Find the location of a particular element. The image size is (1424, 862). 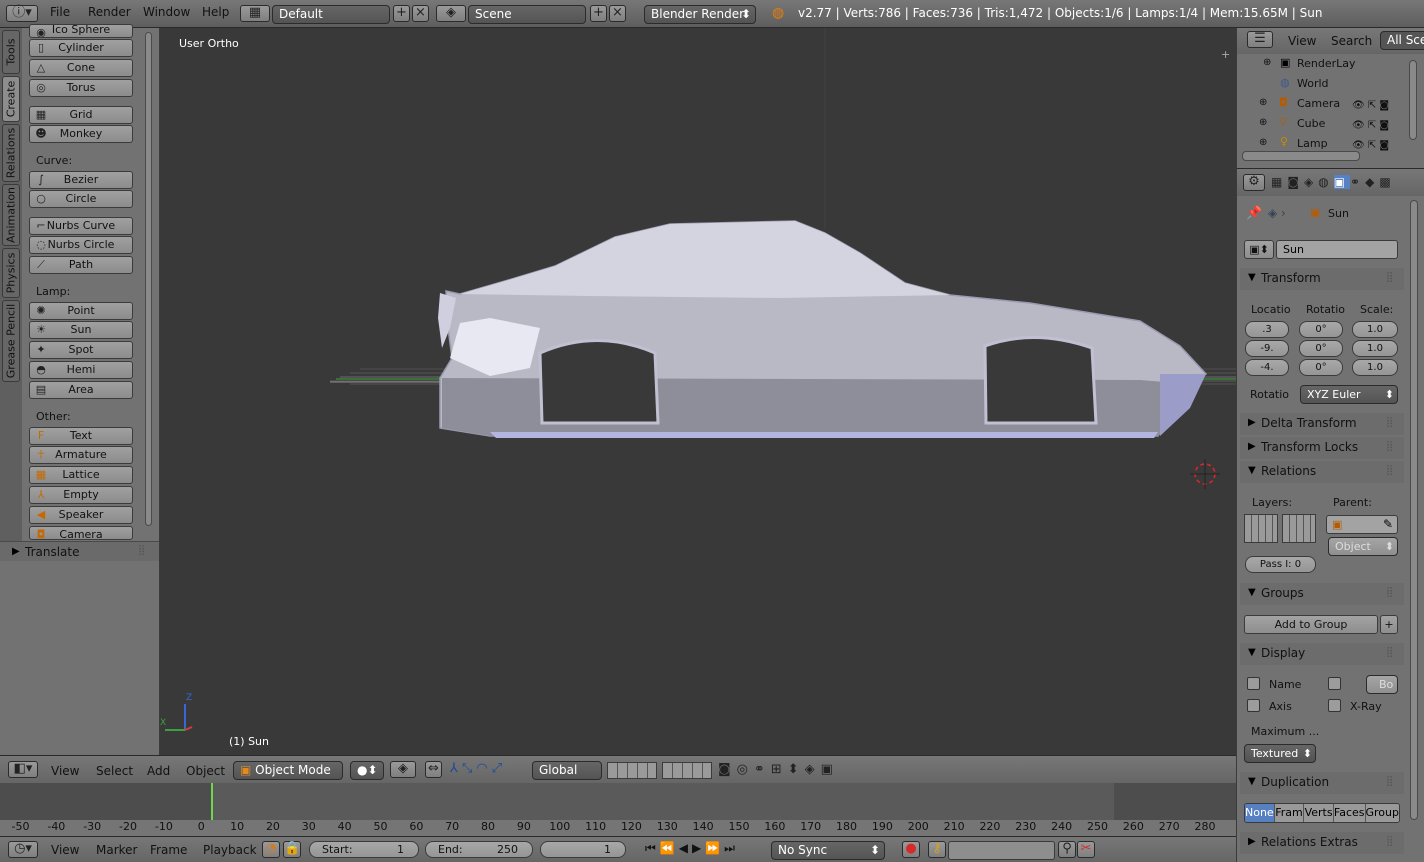

display-panel-header: ▼ Display ⣿ is located at coordinates (1322, 654).